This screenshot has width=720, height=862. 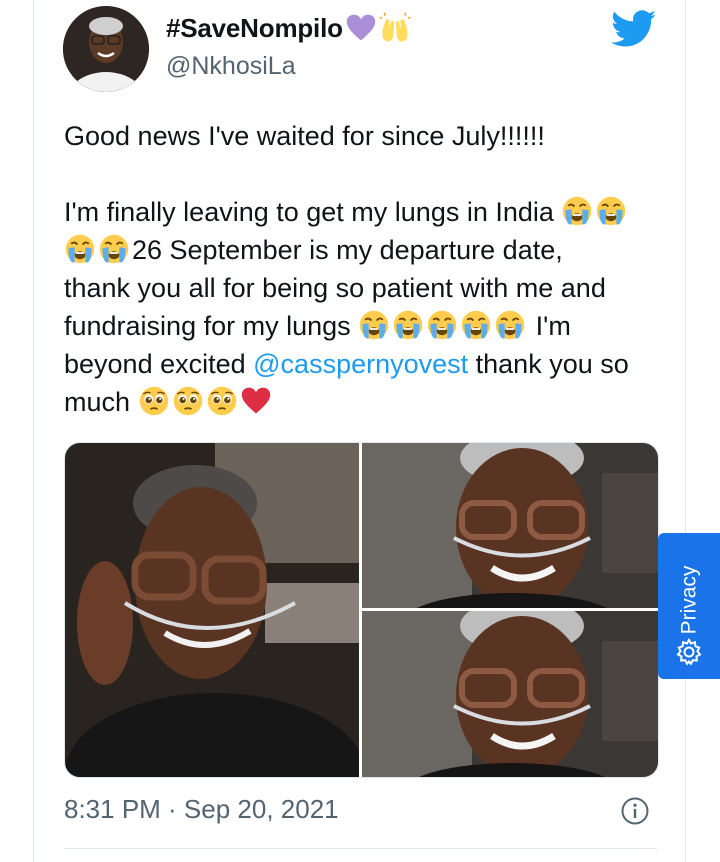 What do you see at coordinates (689, 600) in the screenshot?
I see `privacy-label: Privacy` at bounding box center [689, 600].